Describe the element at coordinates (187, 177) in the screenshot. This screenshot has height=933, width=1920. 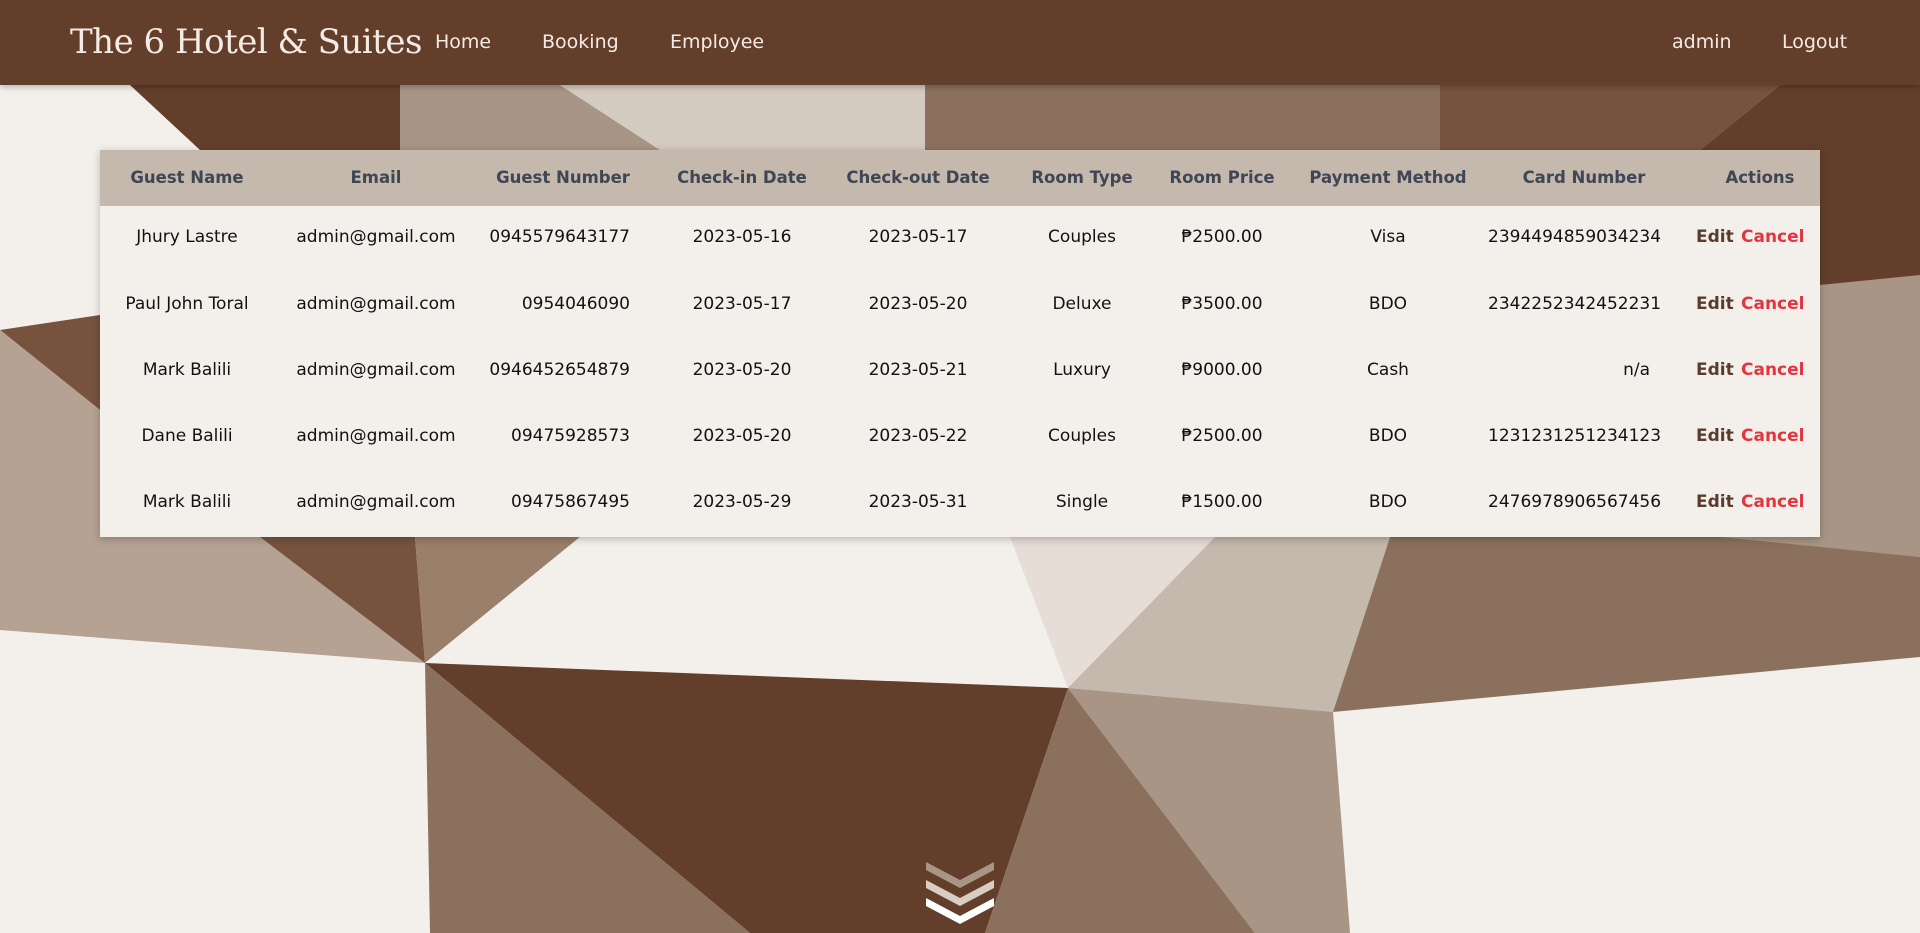
I see `header-guest-name: Guest Name` at that location.